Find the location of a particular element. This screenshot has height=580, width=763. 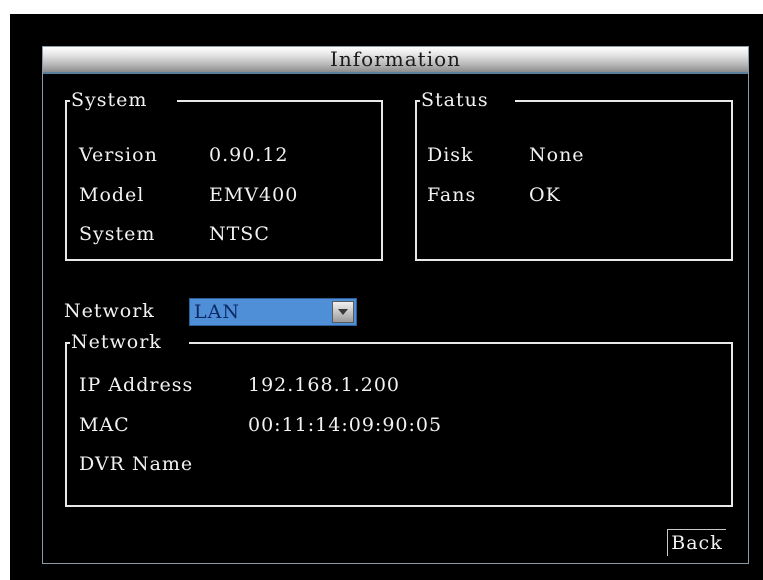

fans-label: Fans is located at coordinates (452, 195).